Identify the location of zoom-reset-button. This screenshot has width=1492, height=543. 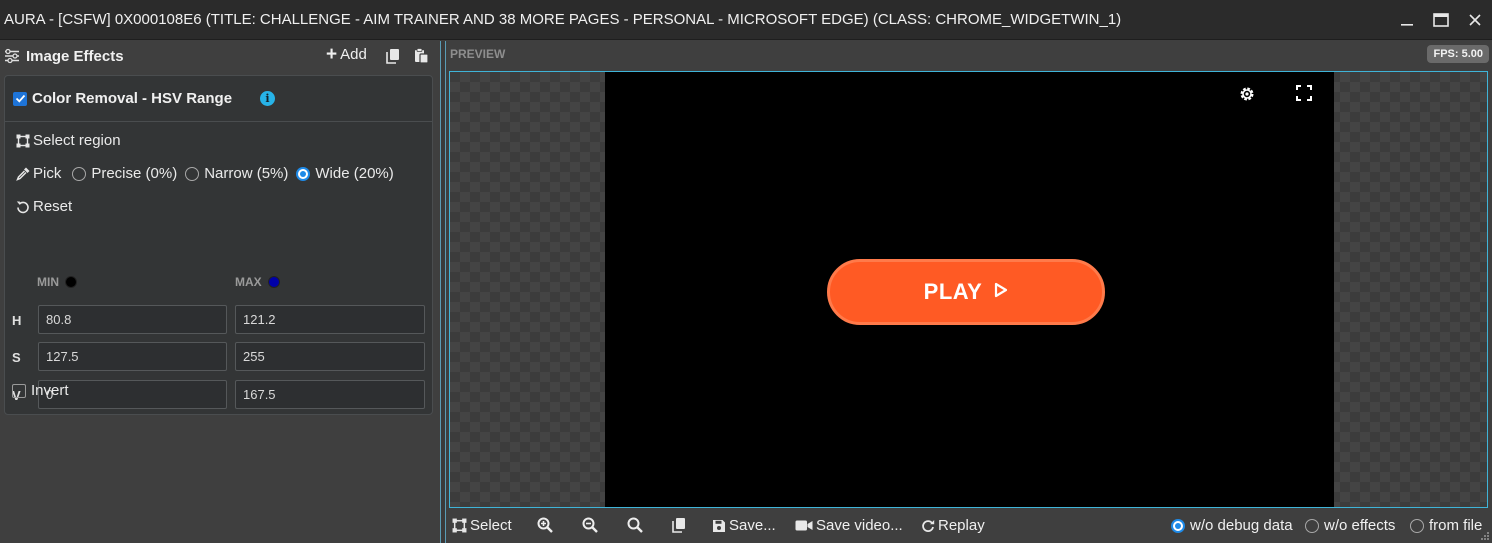
(636, 525).